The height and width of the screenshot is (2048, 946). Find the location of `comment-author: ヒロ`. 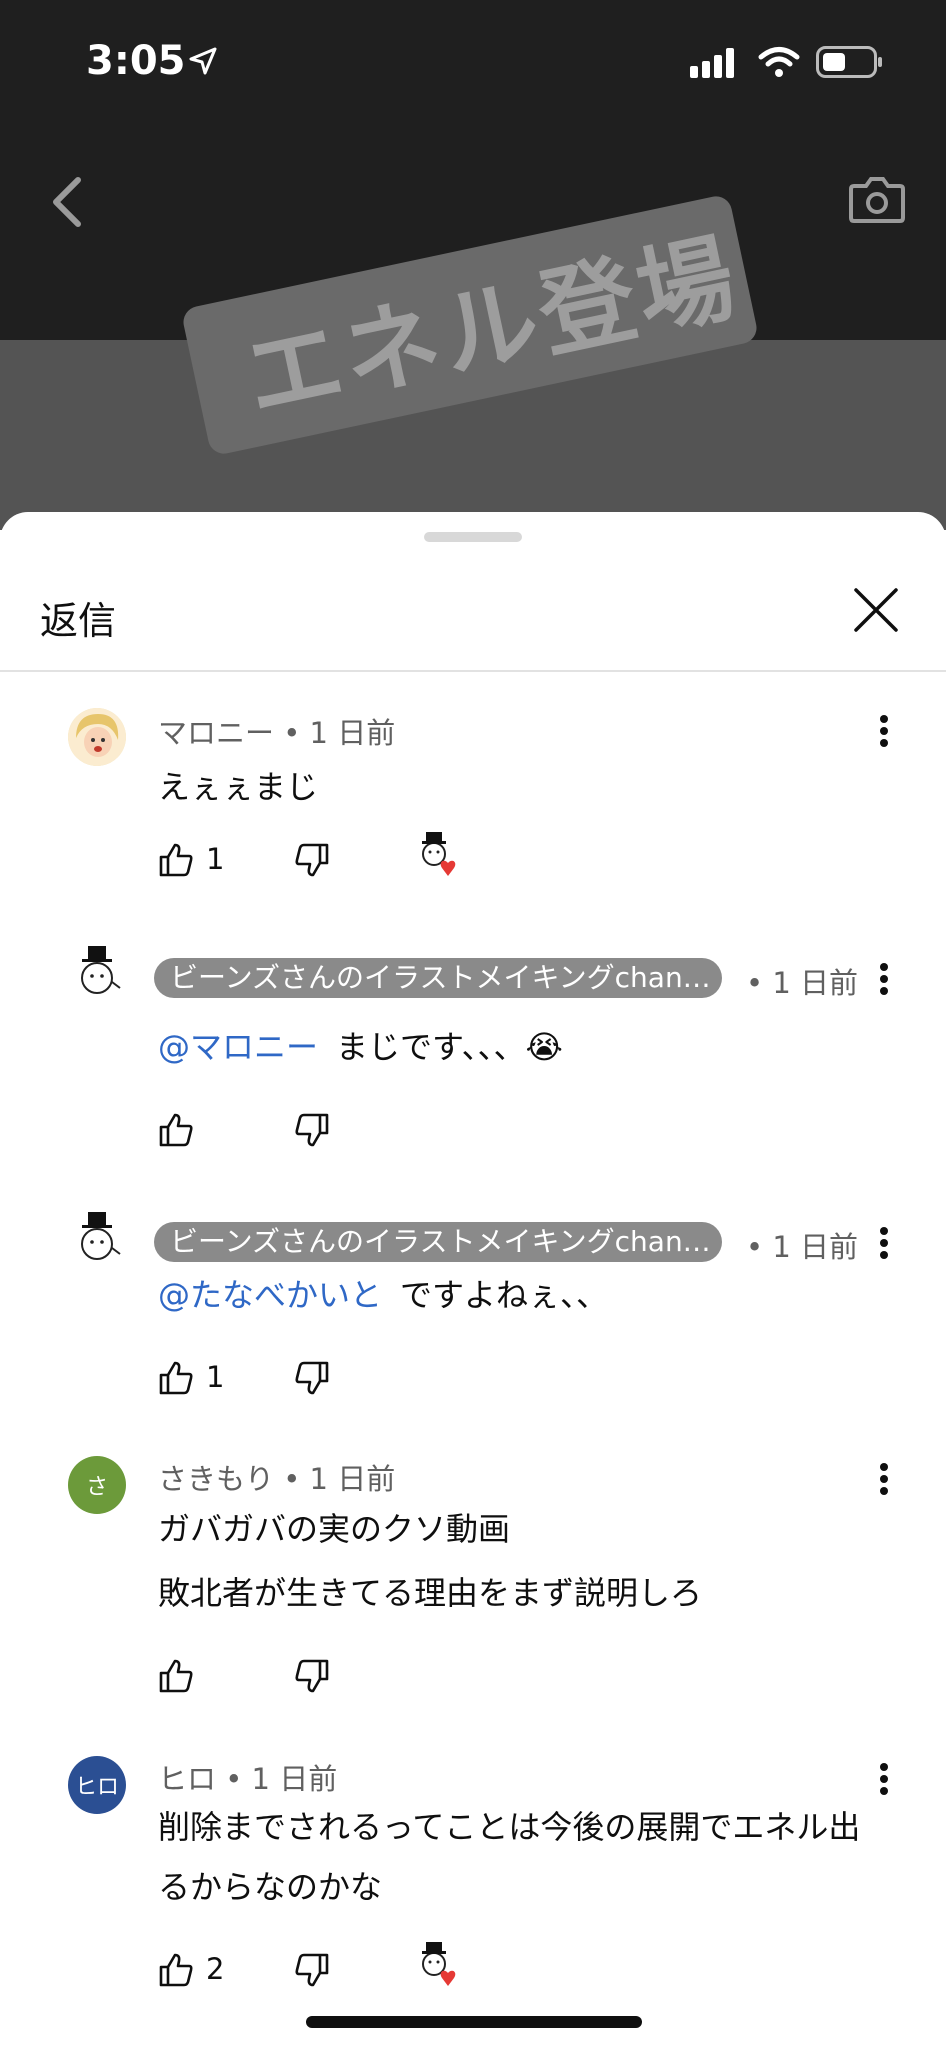

comment-author: ヒロ is located at coordinates (187, 1779).